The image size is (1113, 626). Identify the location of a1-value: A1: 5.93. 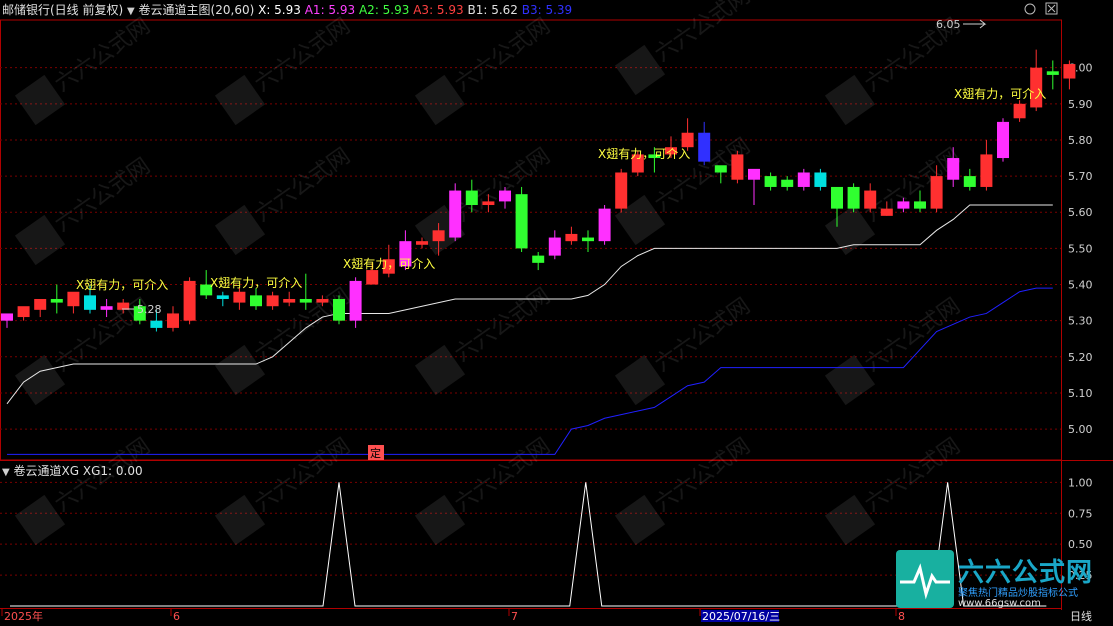
(330, 10).